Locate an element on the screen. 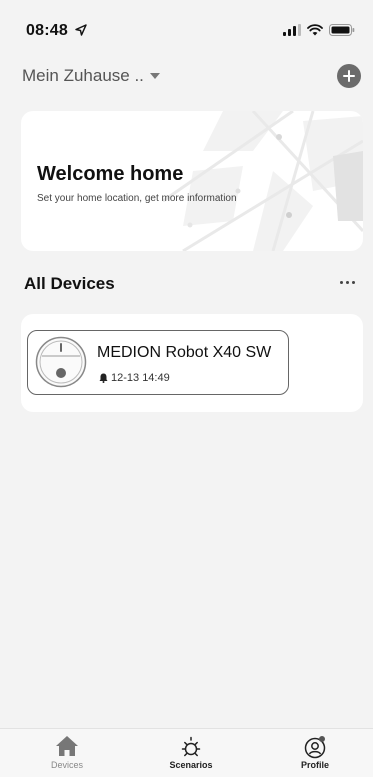 This screenshot has width=373, height=777. status-time: 08:48 is located at coordinates (56, 31).